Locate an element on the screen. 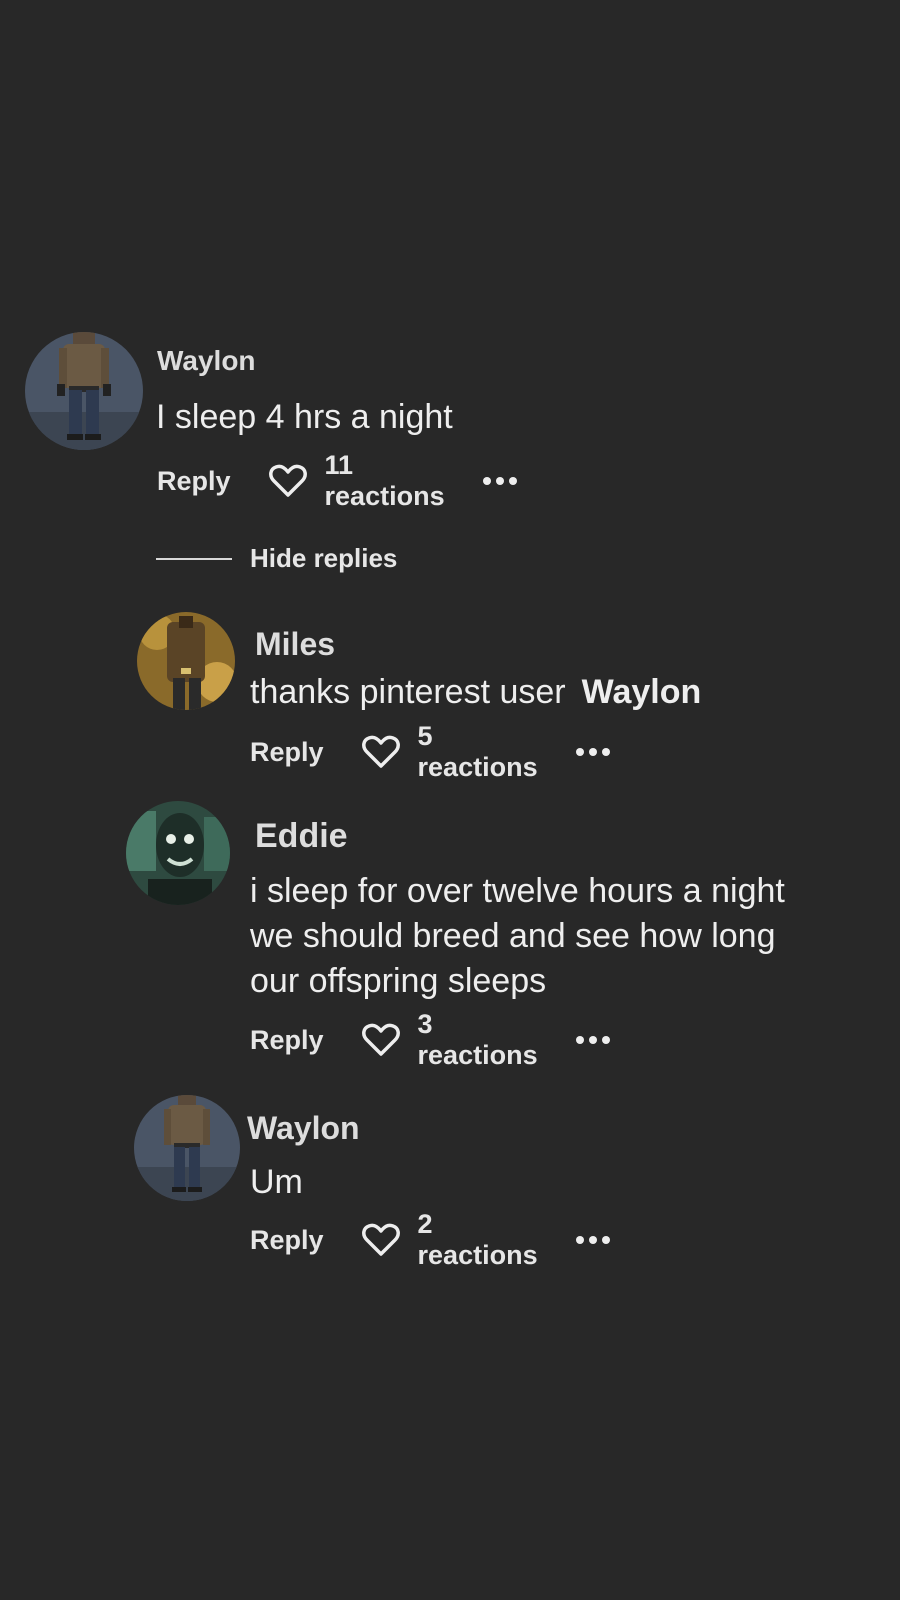 Image resolution: width=900 pixels, height=1600 pixels. reactions-count: 3 reactions is located at coordinates (478, 1040).